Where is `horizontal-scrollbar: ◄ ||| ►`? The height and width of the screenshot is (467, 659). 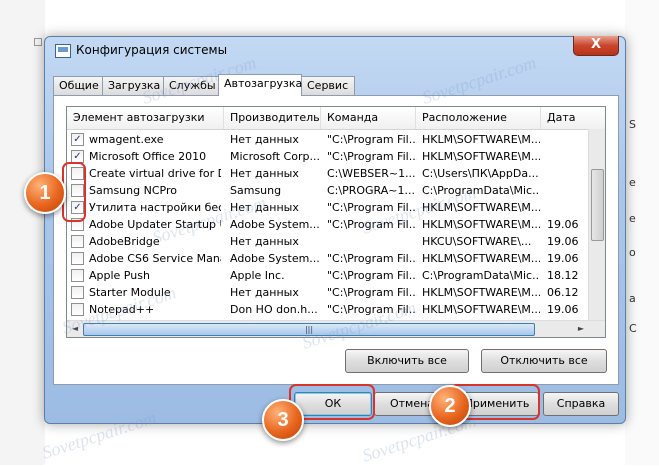 horizontal-scrollbar: ◄ ||| ► is located at coordinates (336, 328).